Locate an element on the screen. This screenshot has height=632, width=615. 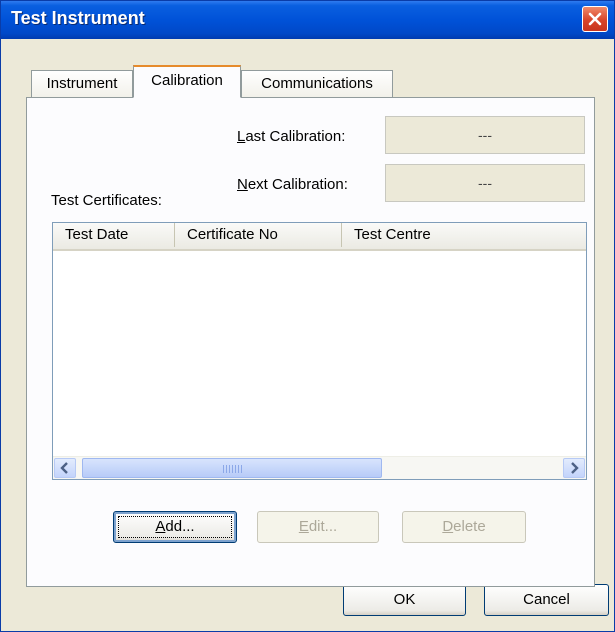
next-calibration-value: --- is located at coordinates (485, 183).